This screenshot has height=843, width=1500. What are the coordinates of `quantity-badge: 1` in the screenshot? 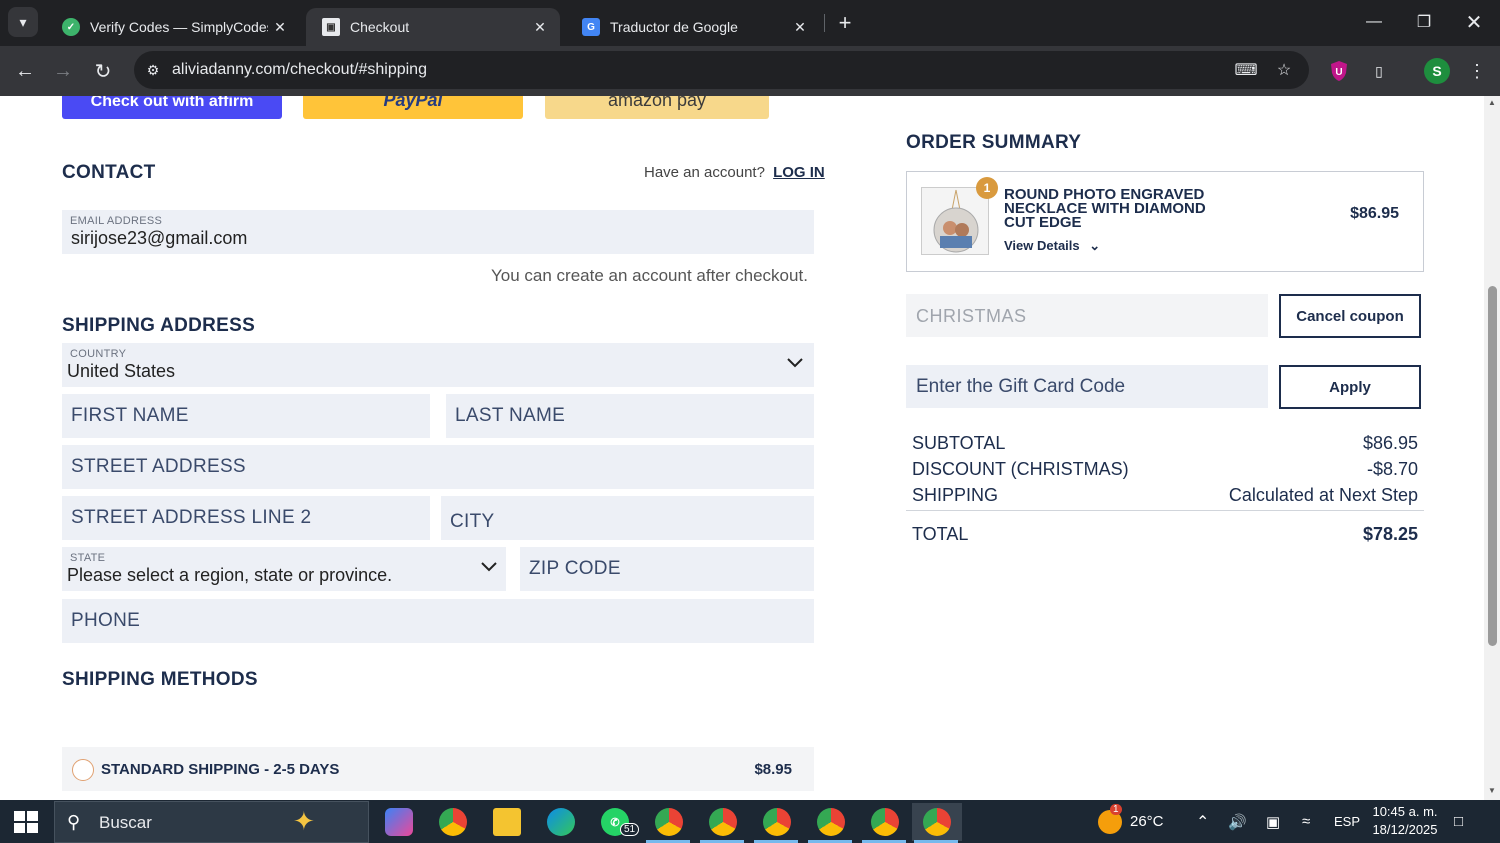 It's located at (987, 188).